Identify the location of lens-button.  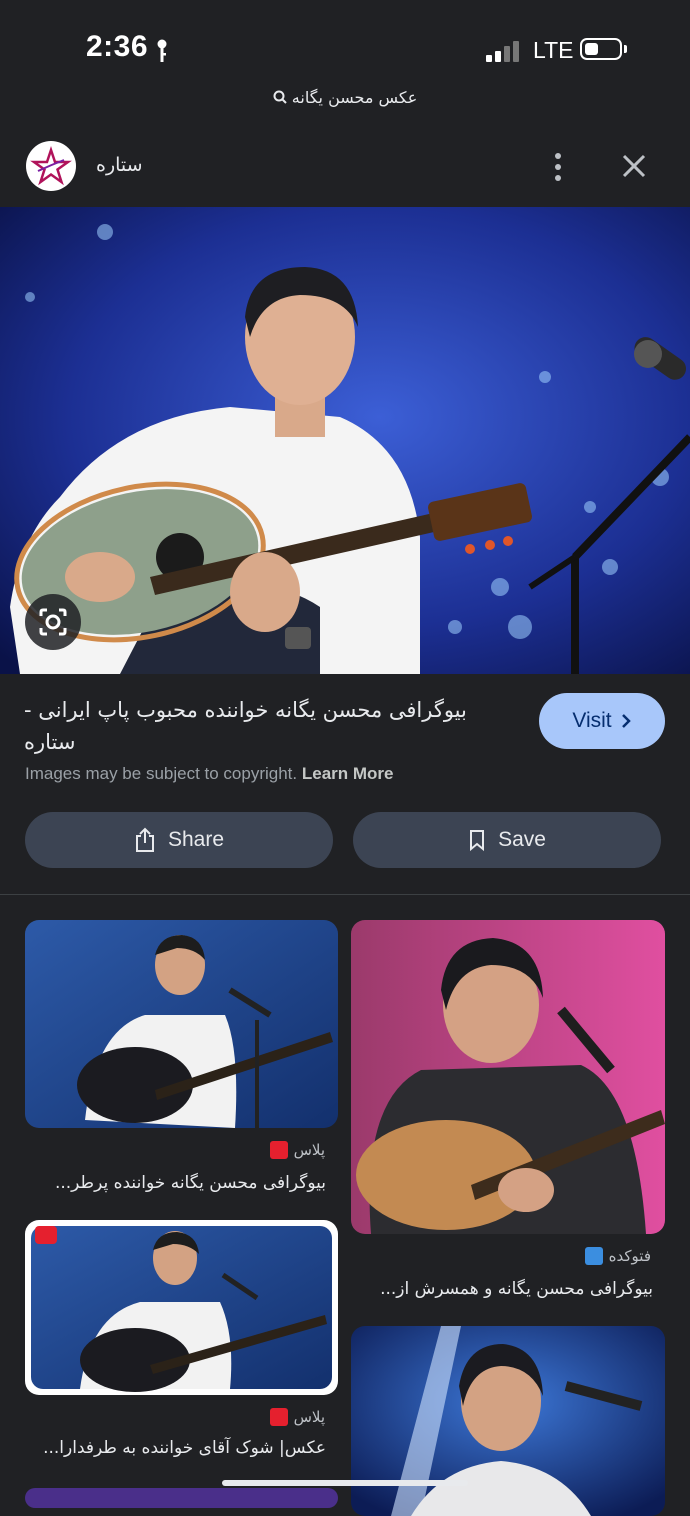
(53, 622).